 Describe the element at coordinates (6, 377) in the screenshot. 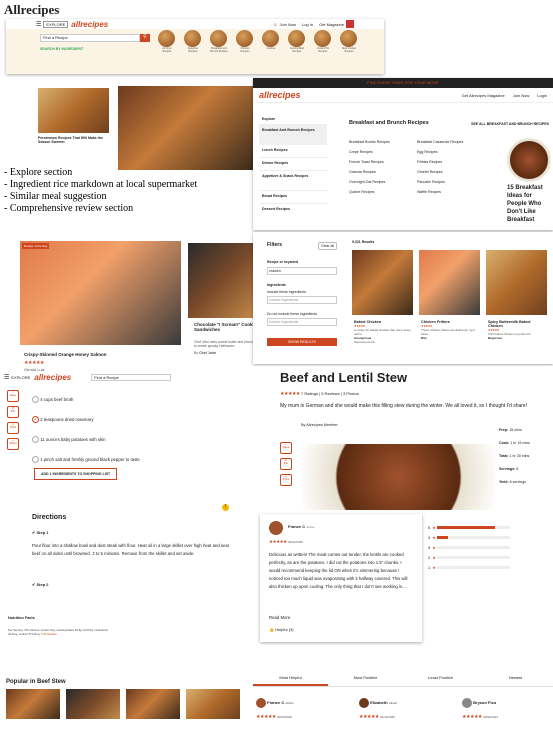

I see `menu-icon: ☰` at that location.